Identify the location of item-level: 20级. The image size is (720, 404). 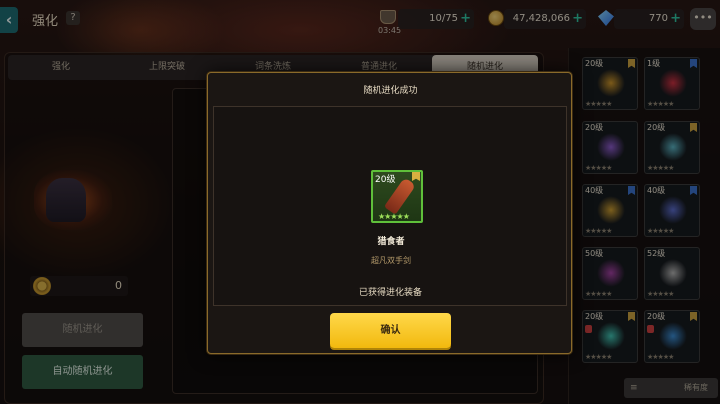
(385, 180).